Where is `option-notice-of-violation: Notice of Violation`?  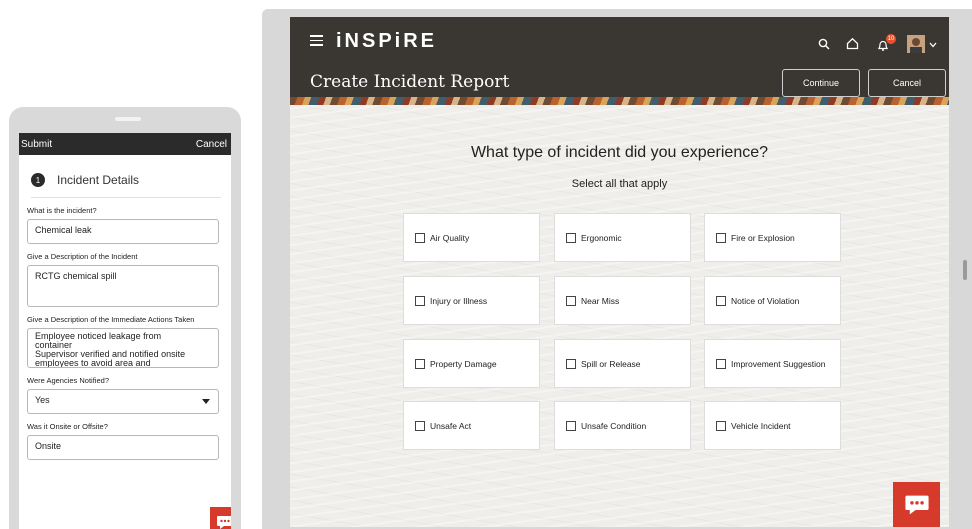 option-notice-of-violation: Notice of Violation is located at coordinates (772, 300).